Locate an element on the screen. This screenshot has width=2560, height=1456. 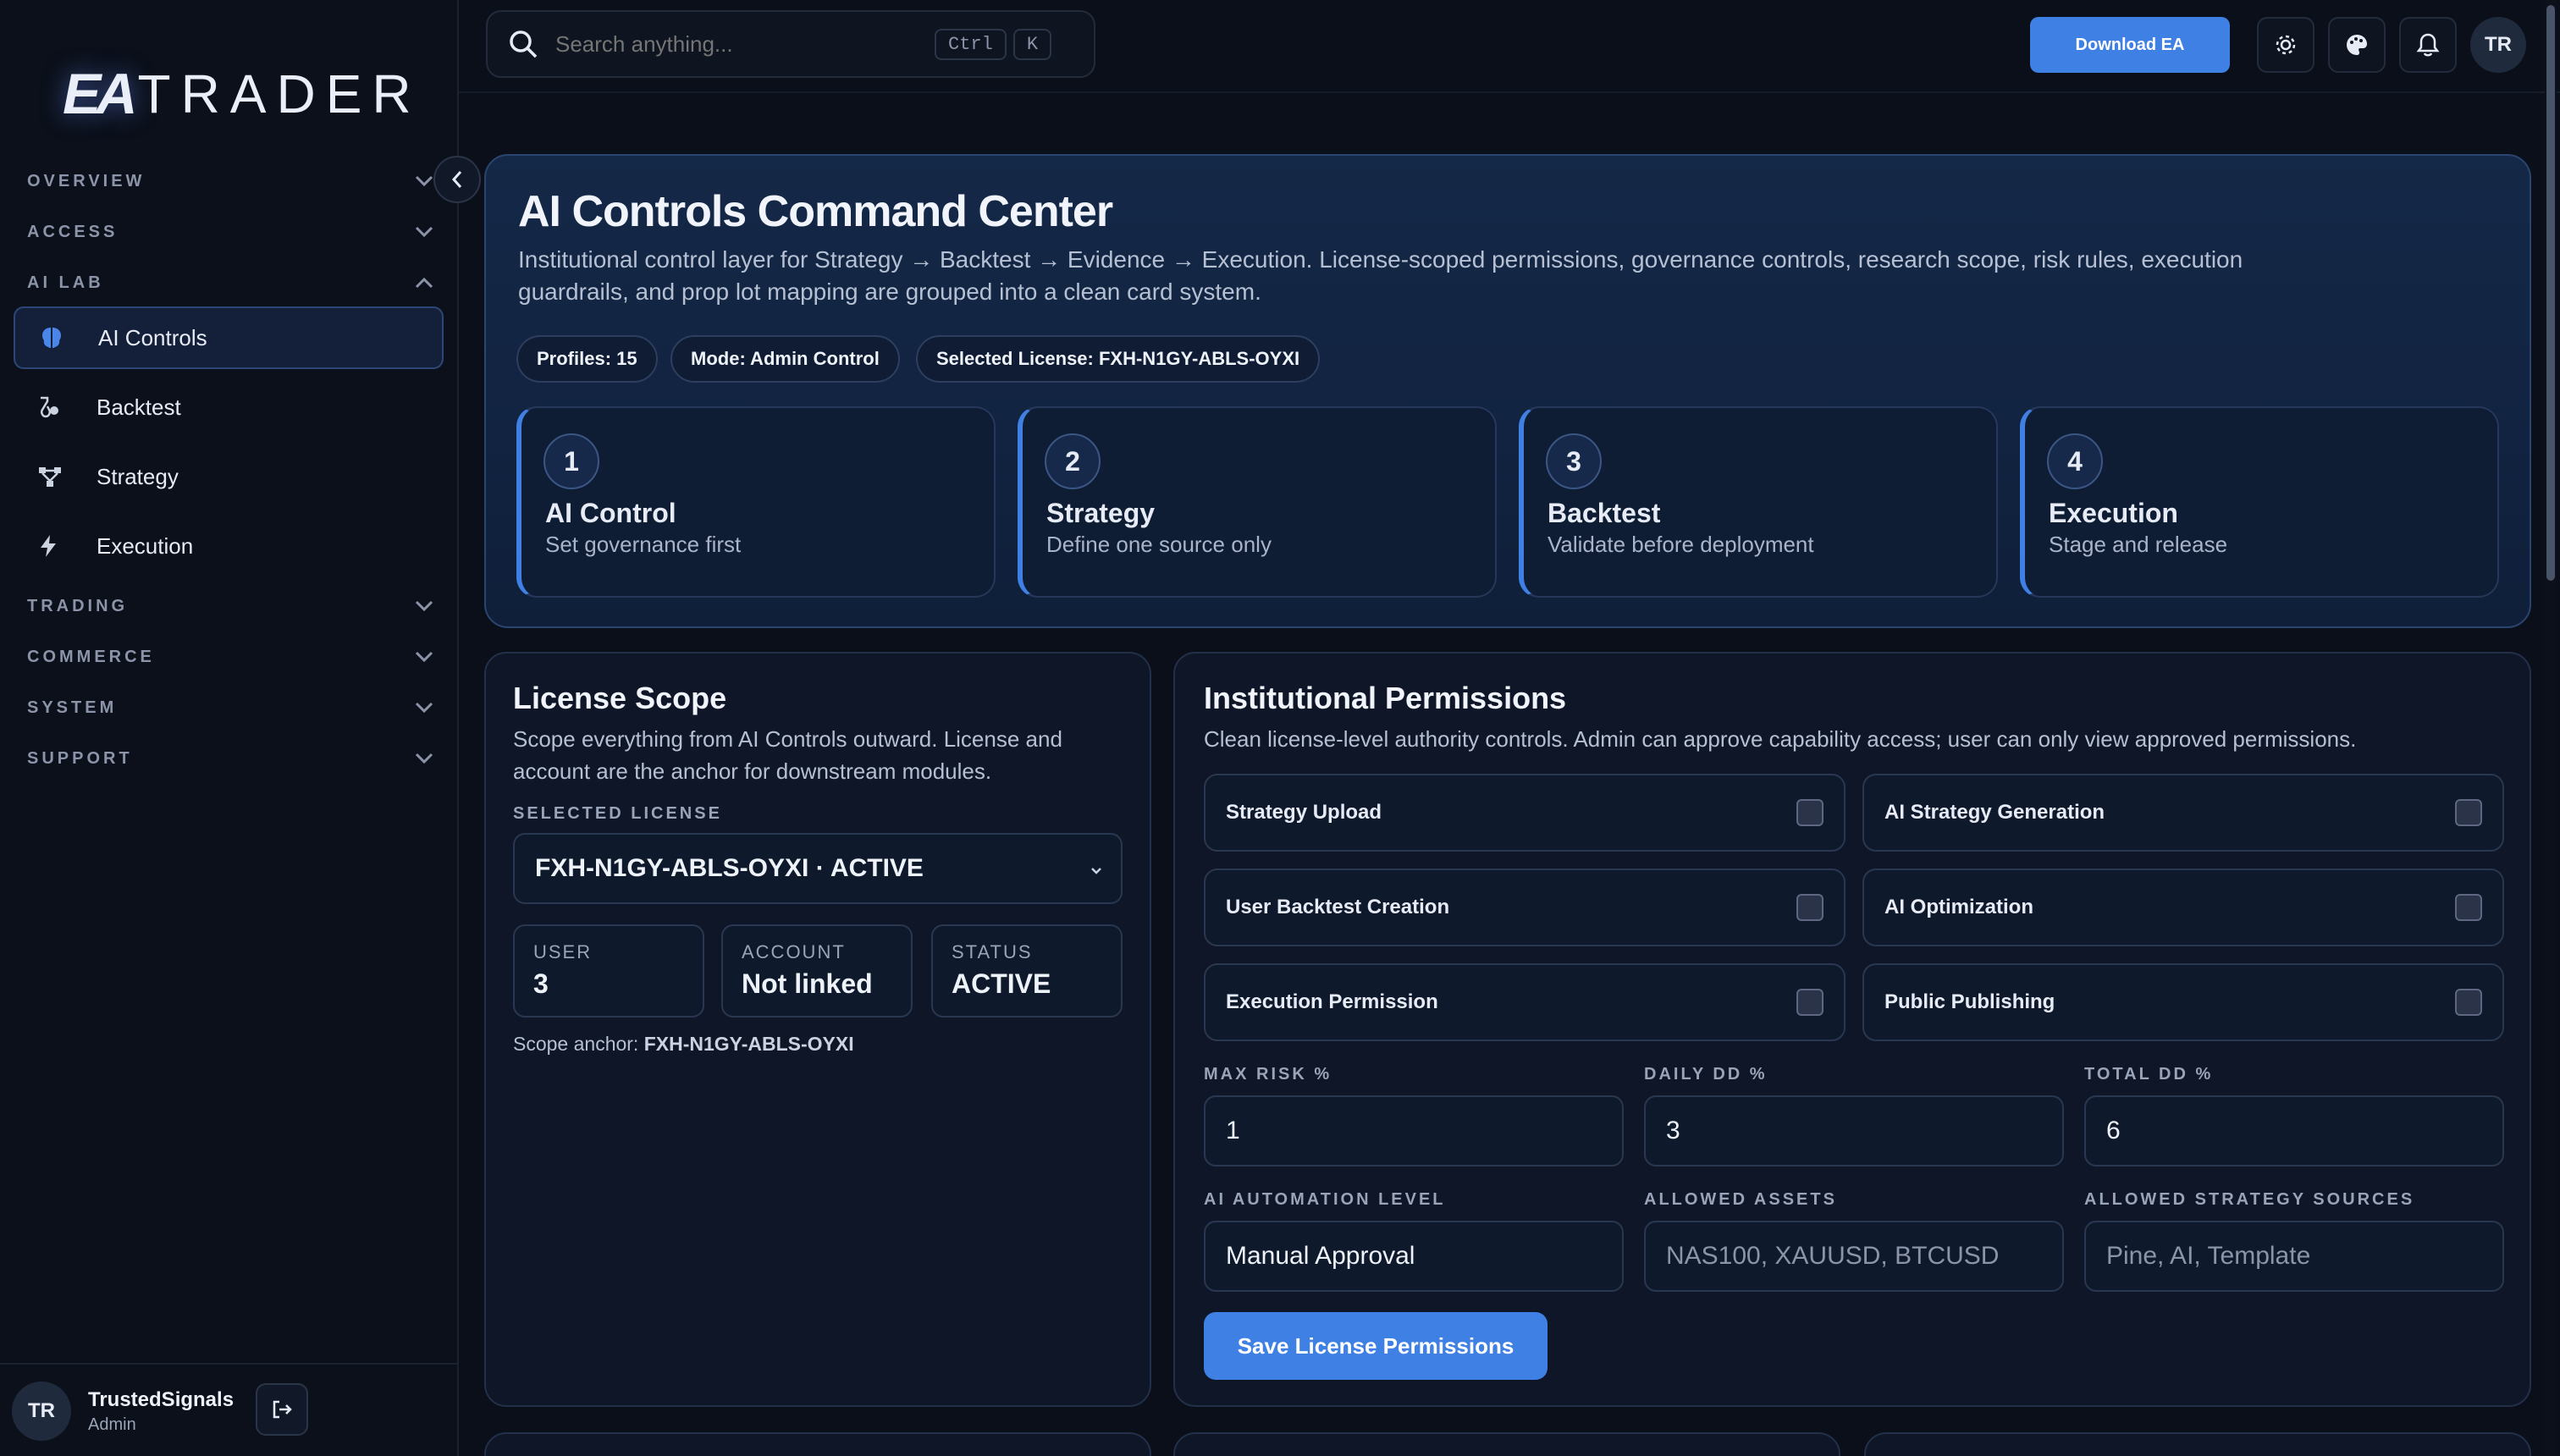
perm-label: Strategy Upload is located at coordinates (1304, 812).